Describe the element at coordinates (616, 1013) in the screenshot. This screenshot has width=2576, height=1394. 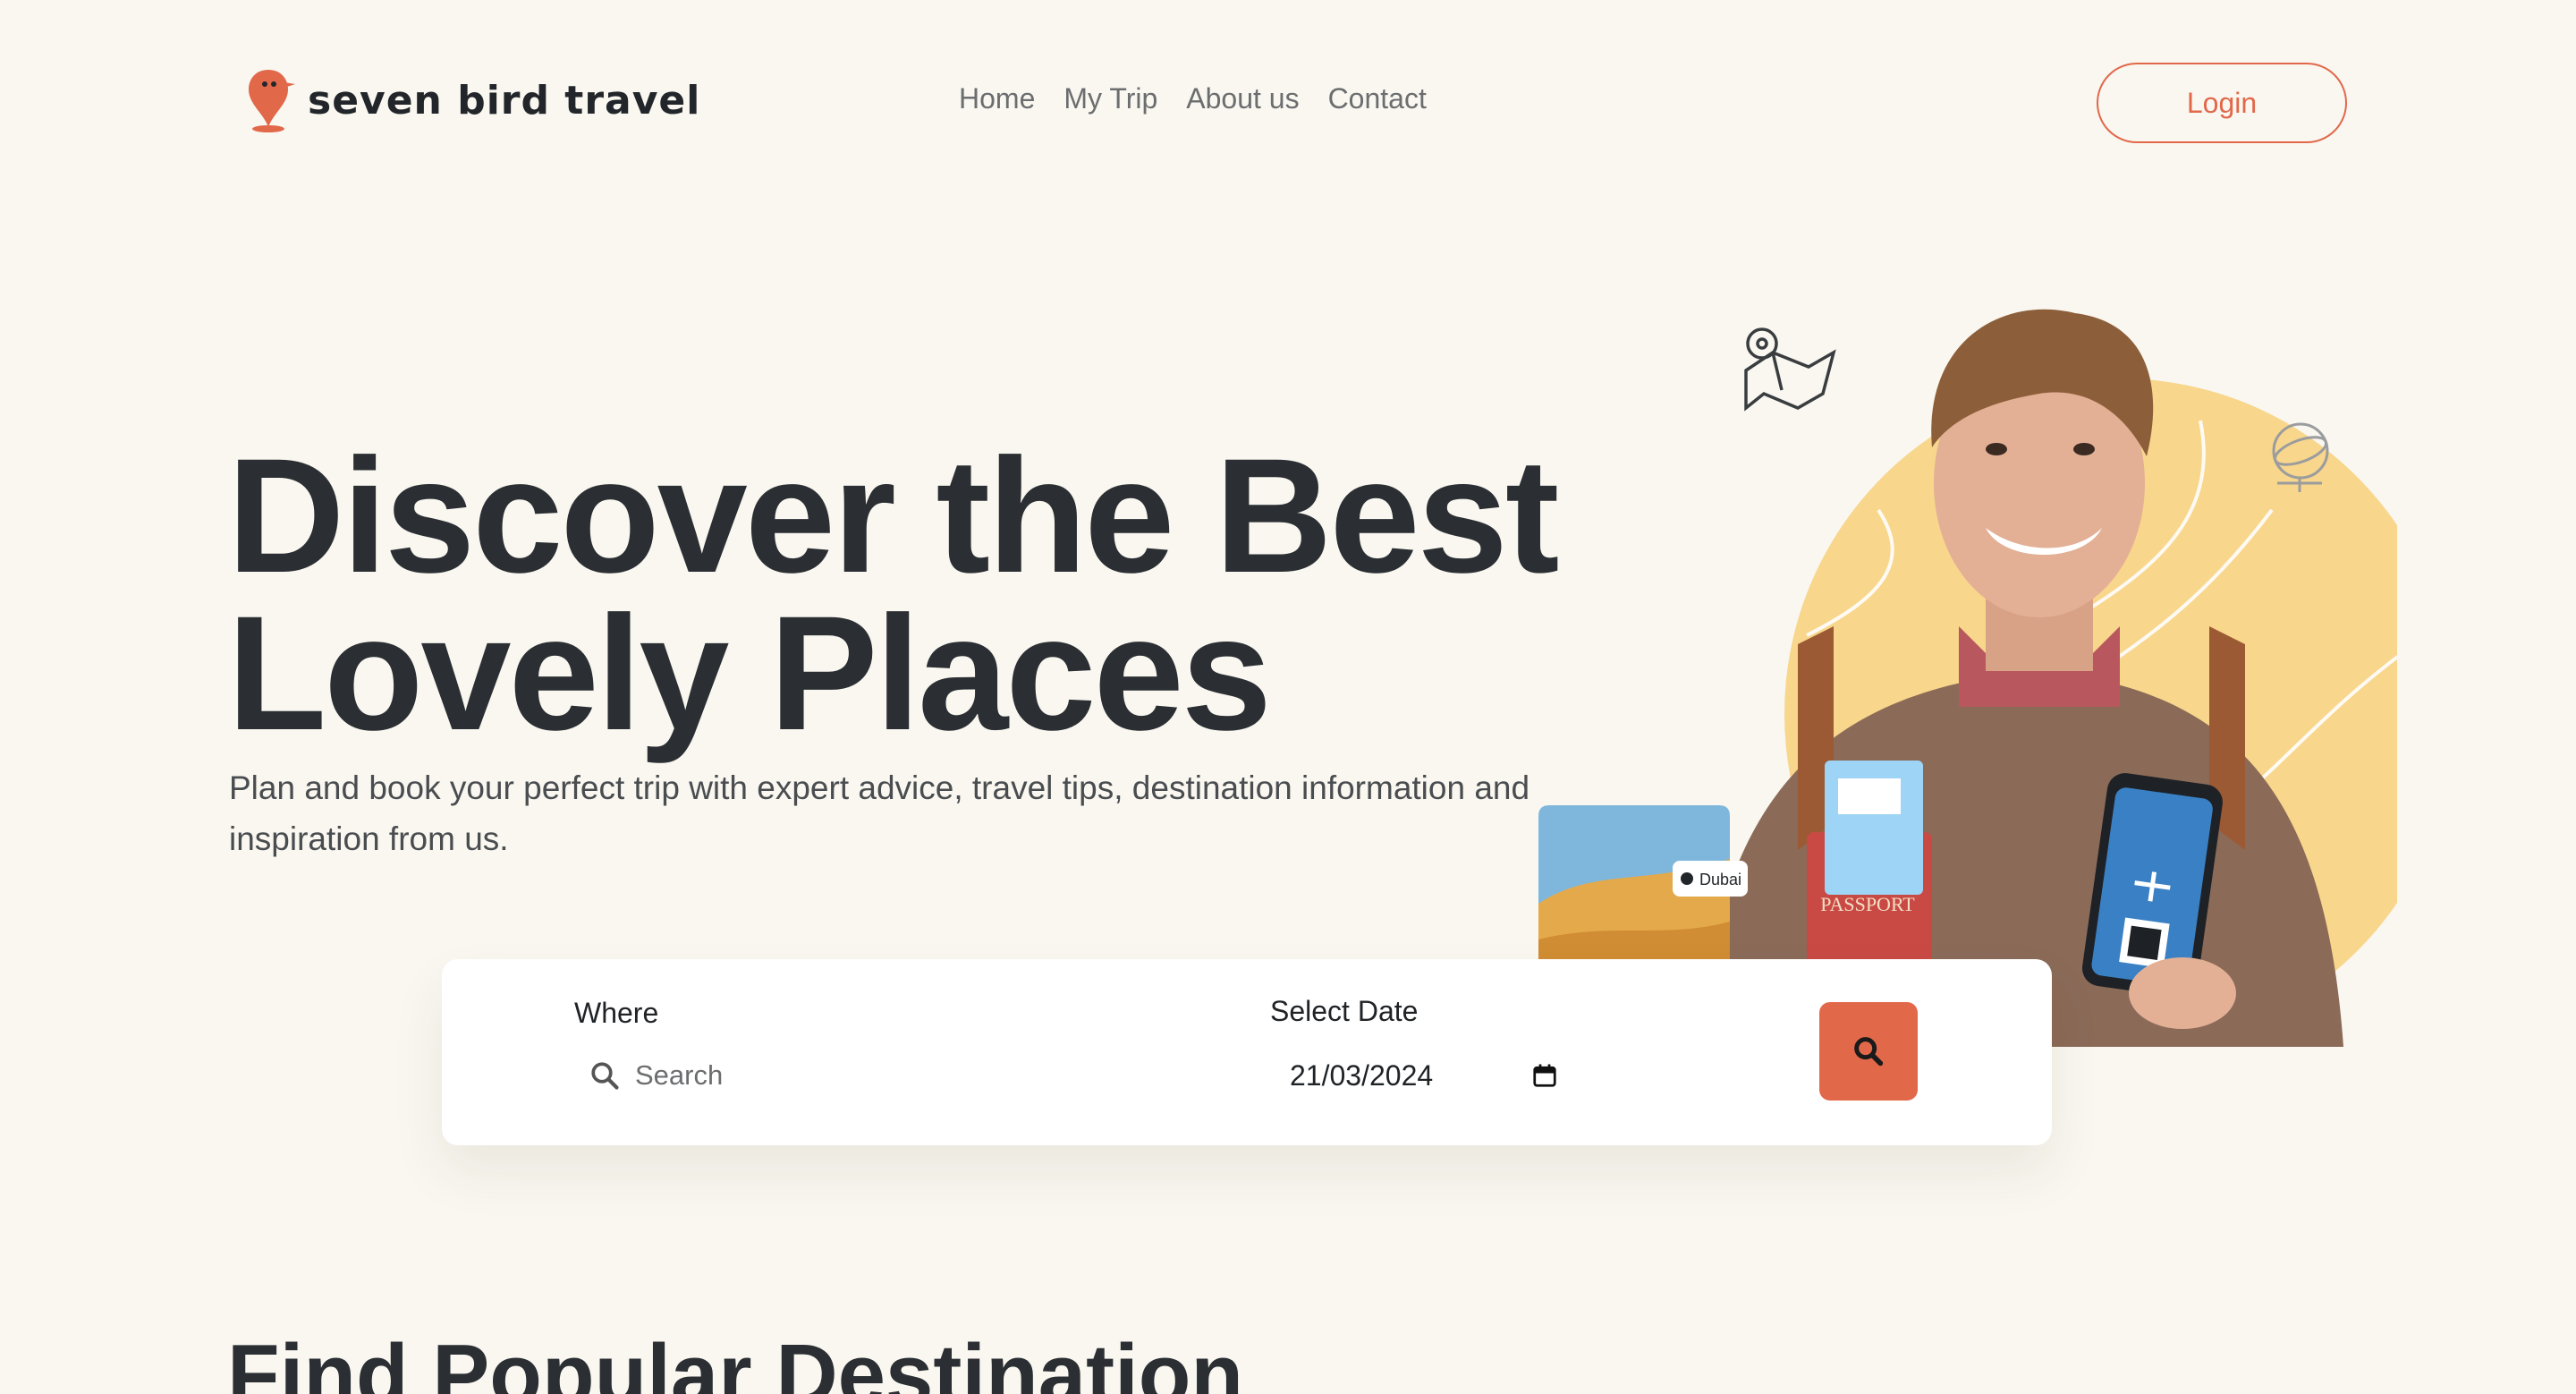
I see `where-label: Where` at that location.